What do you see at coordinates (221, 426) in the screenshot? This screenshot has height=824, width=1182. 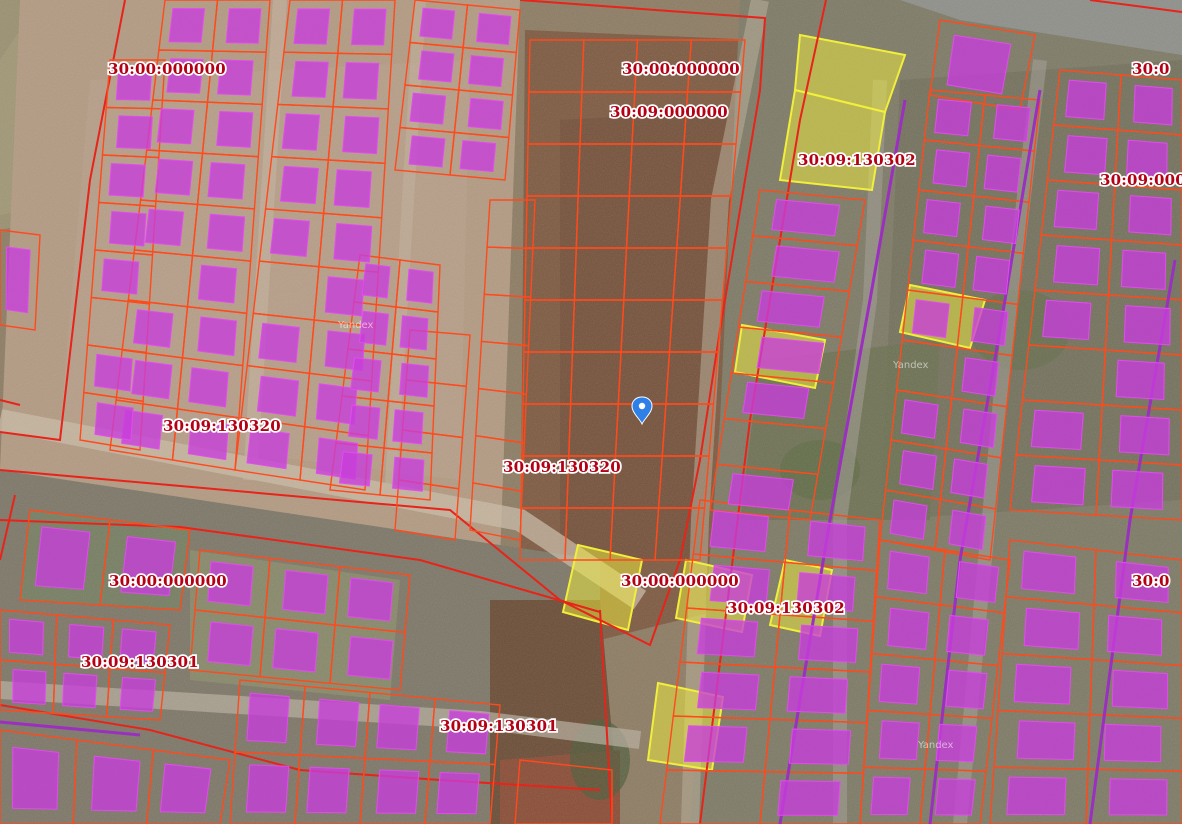 I see `cadastral-label: 30:09:130320` at bounding box center [221, 426].